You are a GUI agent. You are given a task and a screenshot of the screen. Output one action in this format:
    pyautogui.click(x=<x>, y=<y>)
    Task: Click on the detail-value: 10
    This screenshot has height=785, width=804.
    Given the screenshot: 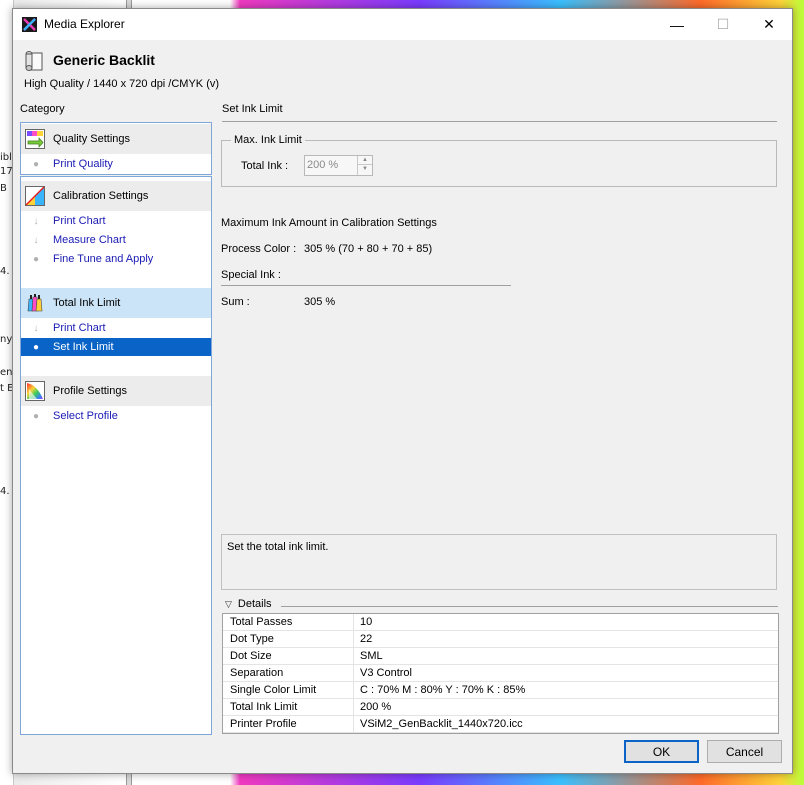 What is the action you would take?
    pyautogui.click(x=366, y=622)
    